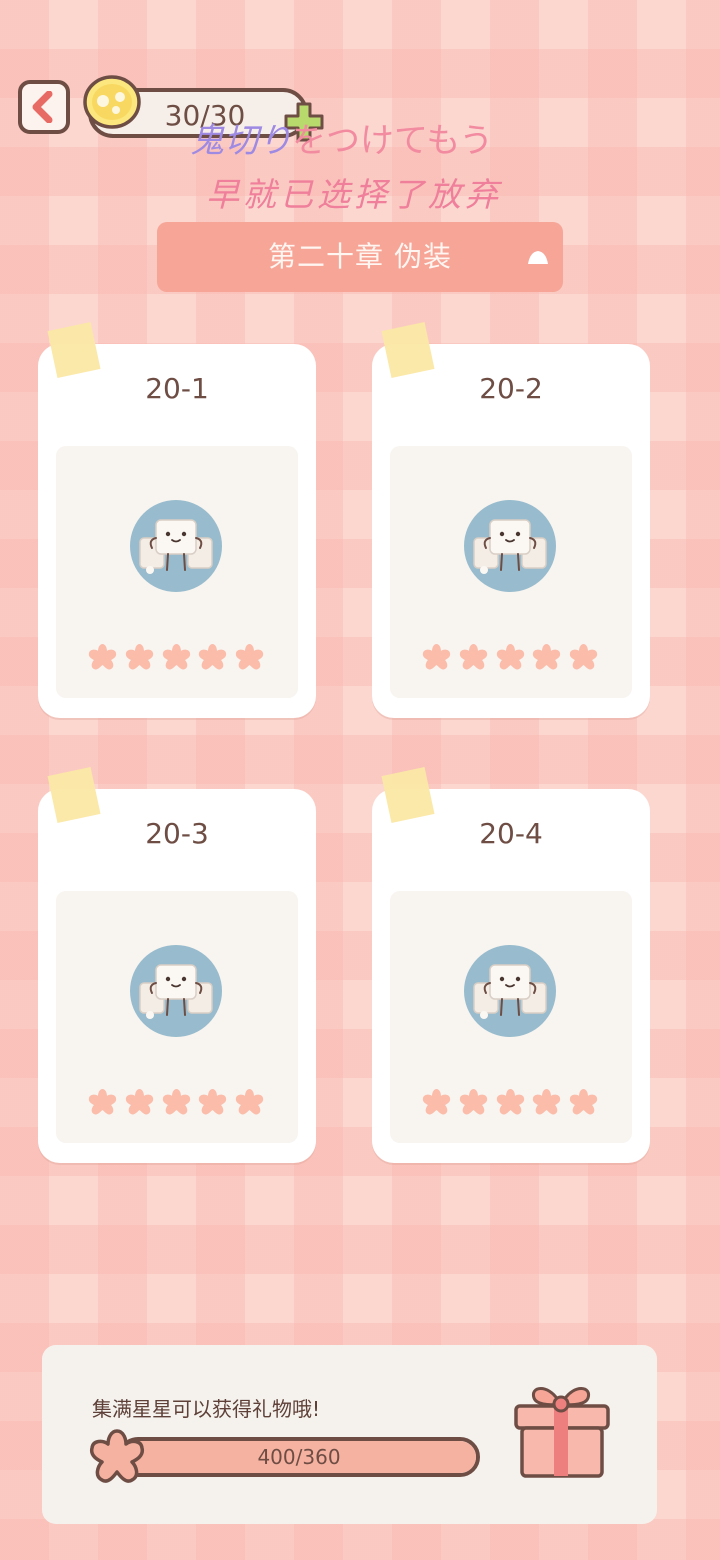  Describe the element at coordinates (177, 833) in the screenshot. I see `level-title: 20-3` at that location.